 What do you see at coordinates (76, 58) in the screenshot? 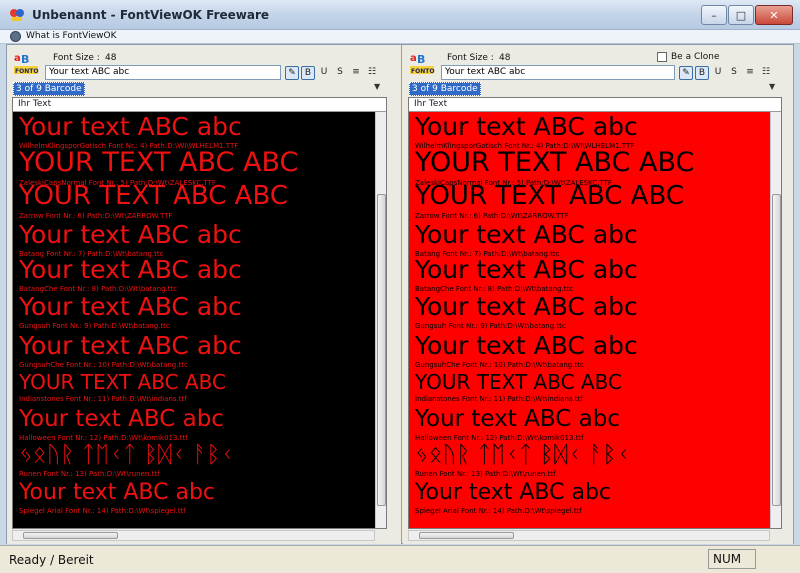
I see `font-size-label: Font Size :` at bounding box center [76, 58].